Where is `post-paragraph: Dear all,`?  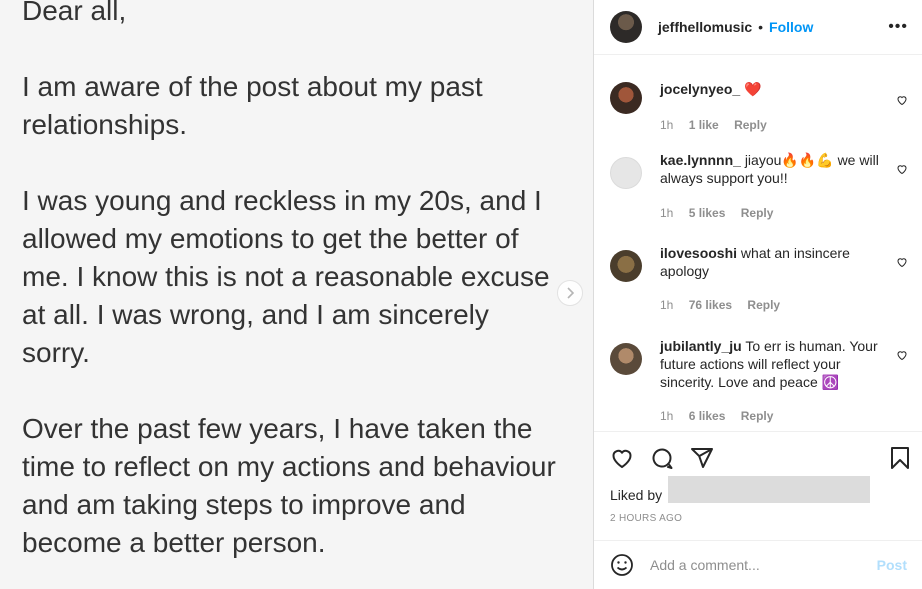 post-paragraph: Dear all, is located at coordinates (74, 13).